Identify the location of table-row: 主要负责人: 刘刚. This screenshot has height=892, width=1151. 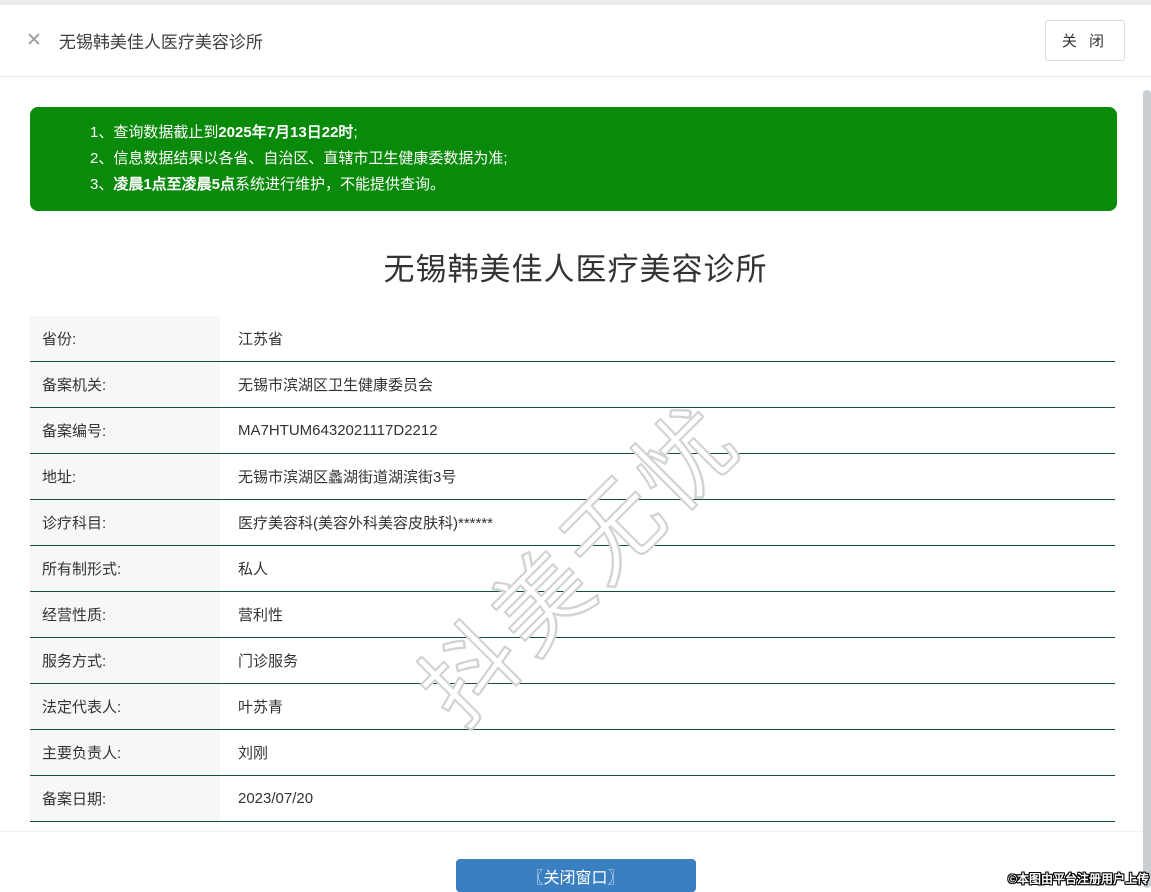
(572, 753).